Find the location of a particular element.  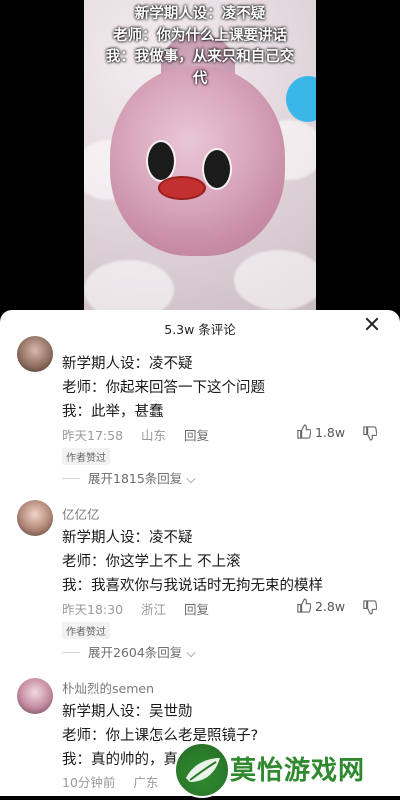

expand-replies-label: 展开2604条回复 is located at coordinates (135, 652).